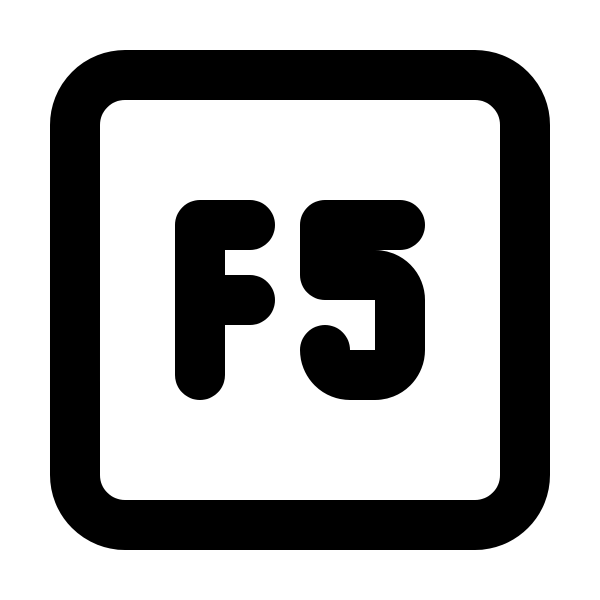 The width and height of the screenshot is (600, 600). Describe the element at coordinates (225, 300) in the screenshot. I see `letter-f-glyph` at that location.